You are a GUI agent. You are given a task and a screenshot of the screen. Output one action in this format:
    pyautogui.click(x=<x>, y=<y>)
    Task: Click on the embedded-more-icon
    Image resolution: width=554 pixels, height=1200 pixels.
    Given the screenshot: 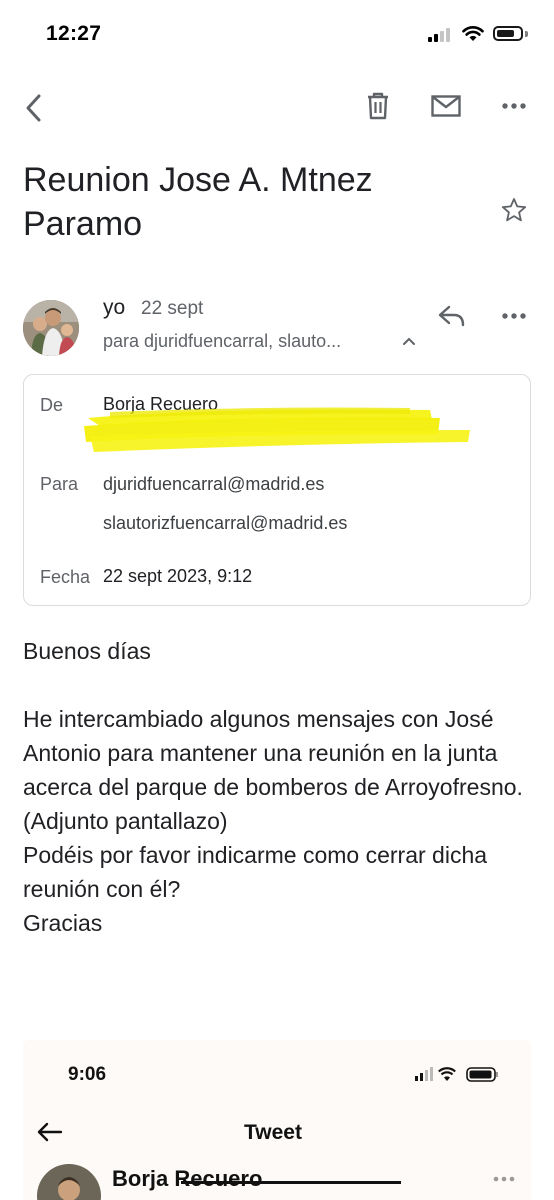 What is the action you would take?
    pyautogui.click(x=504, y=1179)
    